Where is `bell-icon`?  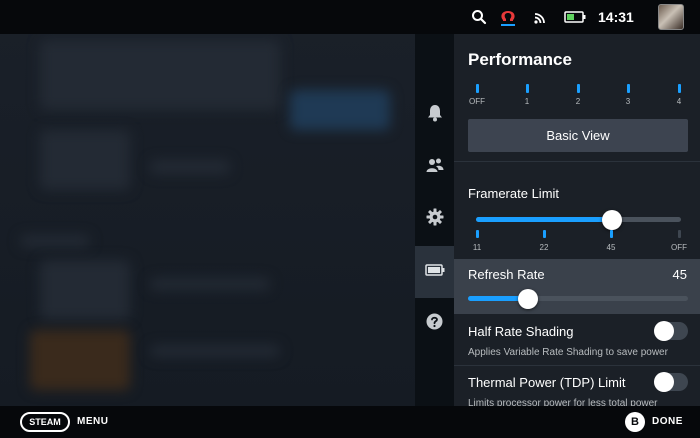
bell-icon is located at coordinates (435, 115).